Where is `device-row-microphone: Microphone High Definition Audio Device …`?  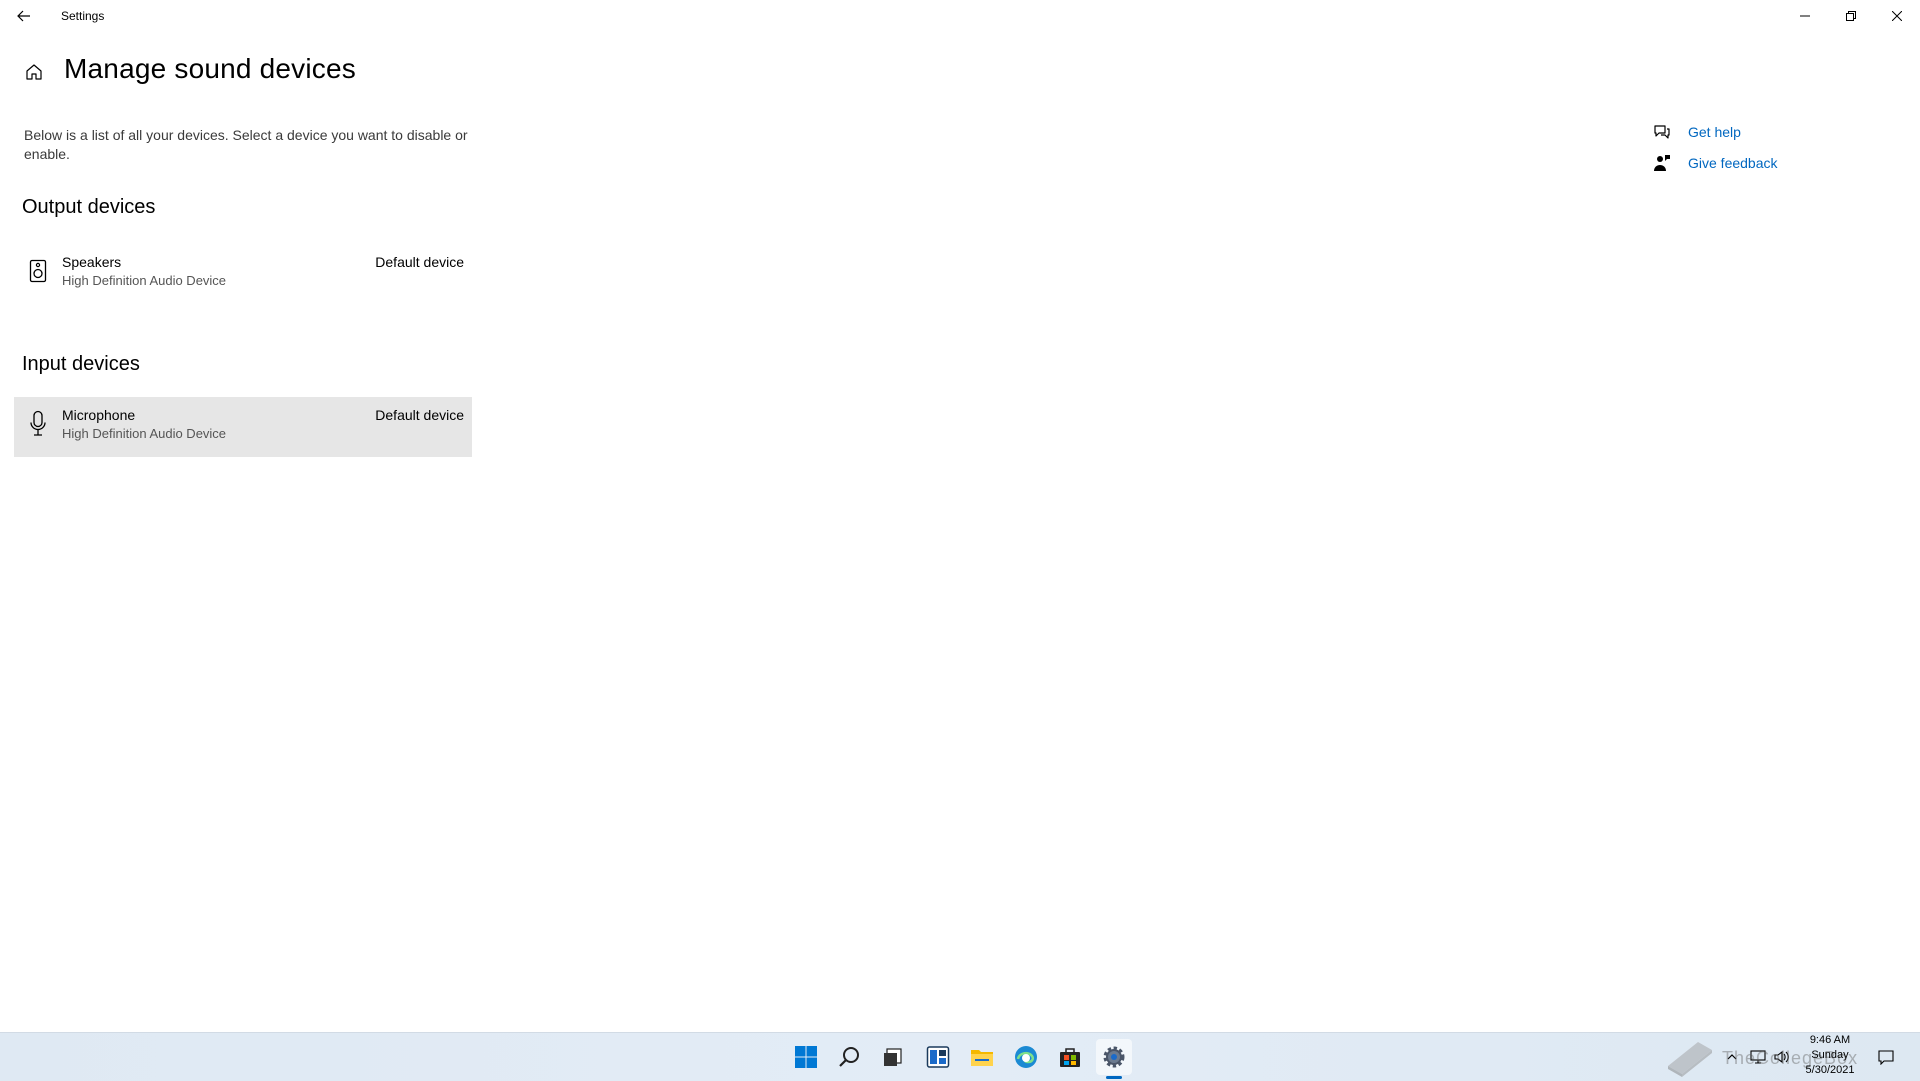 device-row-microphone: Microphone High Definition Audio Device … is located at coordinates (243, 427).